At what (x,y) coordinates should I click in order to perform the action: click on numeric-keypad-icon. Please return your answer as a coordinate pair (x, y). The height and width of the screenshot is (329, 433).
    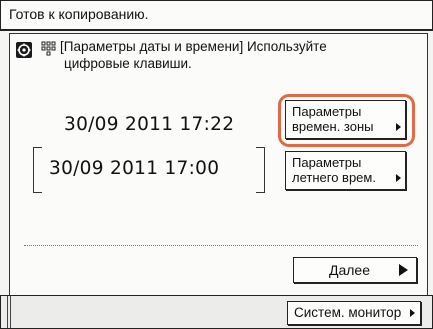
    Looking at the image, I should click on (48, 48).